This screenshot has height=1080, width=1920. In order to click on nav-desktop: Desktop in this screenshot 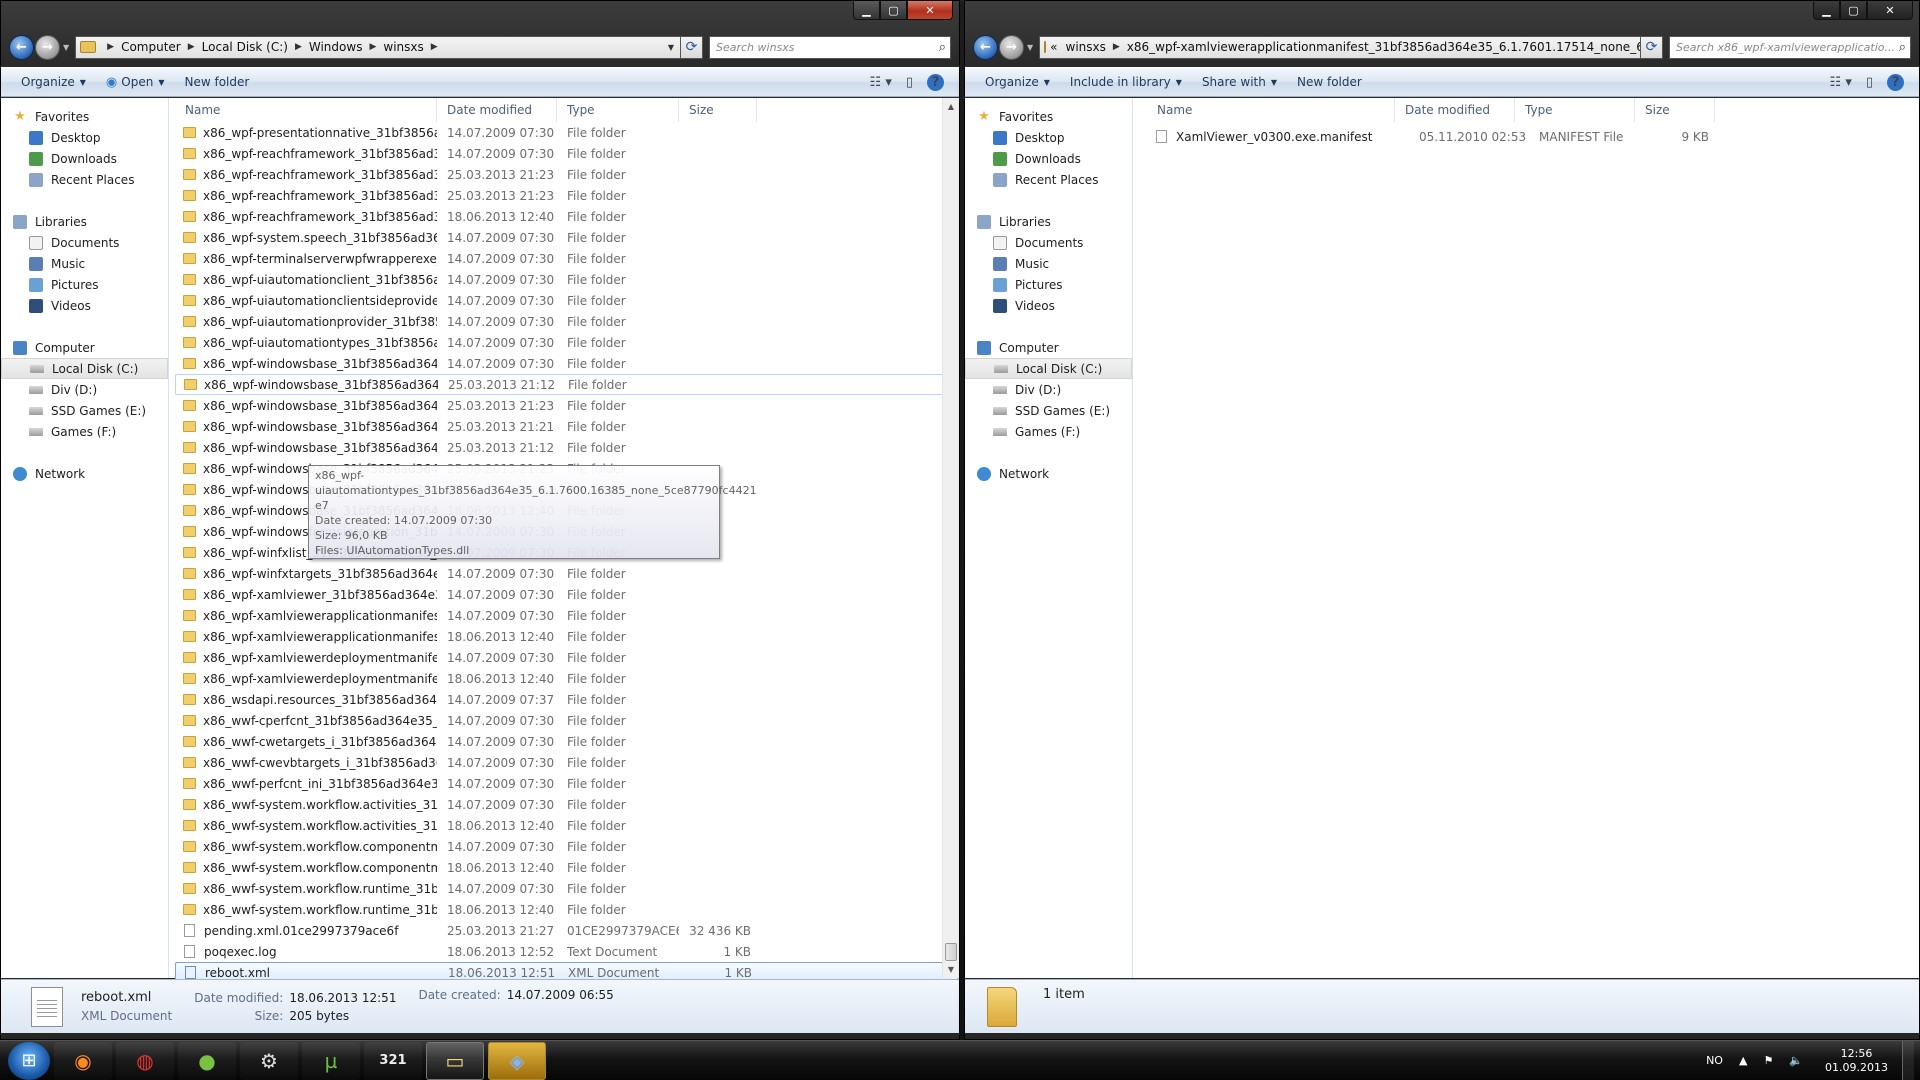, I will do `click(1048, 137)`.